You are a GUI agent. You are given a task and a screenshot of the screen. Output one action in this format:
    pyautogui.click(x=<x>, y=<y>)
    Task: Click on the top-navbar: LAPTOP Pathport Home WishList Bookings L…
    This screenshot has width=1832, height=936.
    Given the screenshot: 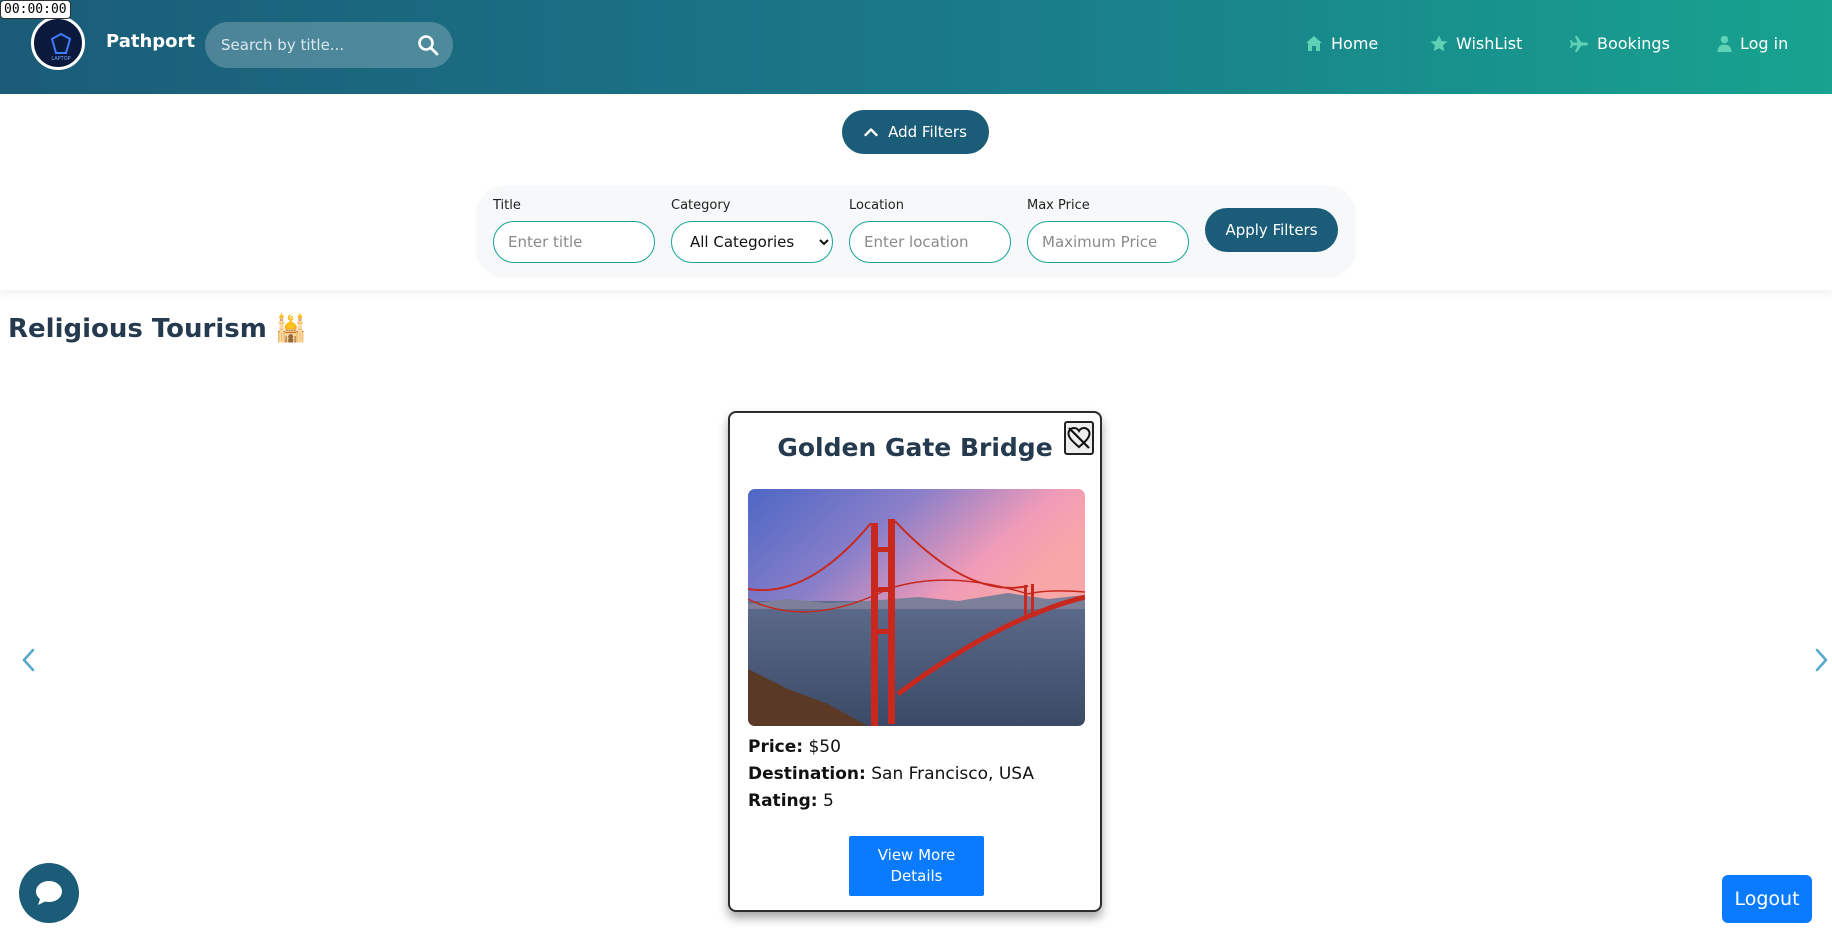 What is the action you would take?
    pyautogui.click(x=916, y=47)
    